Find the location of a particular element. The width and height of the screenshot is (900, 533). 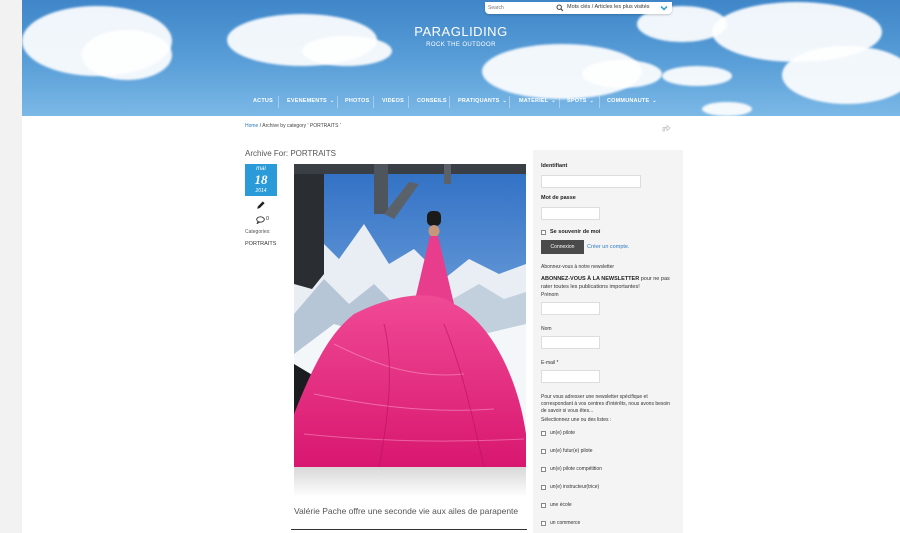

list-option-label: un commerce is located at coordinates (565, 523).